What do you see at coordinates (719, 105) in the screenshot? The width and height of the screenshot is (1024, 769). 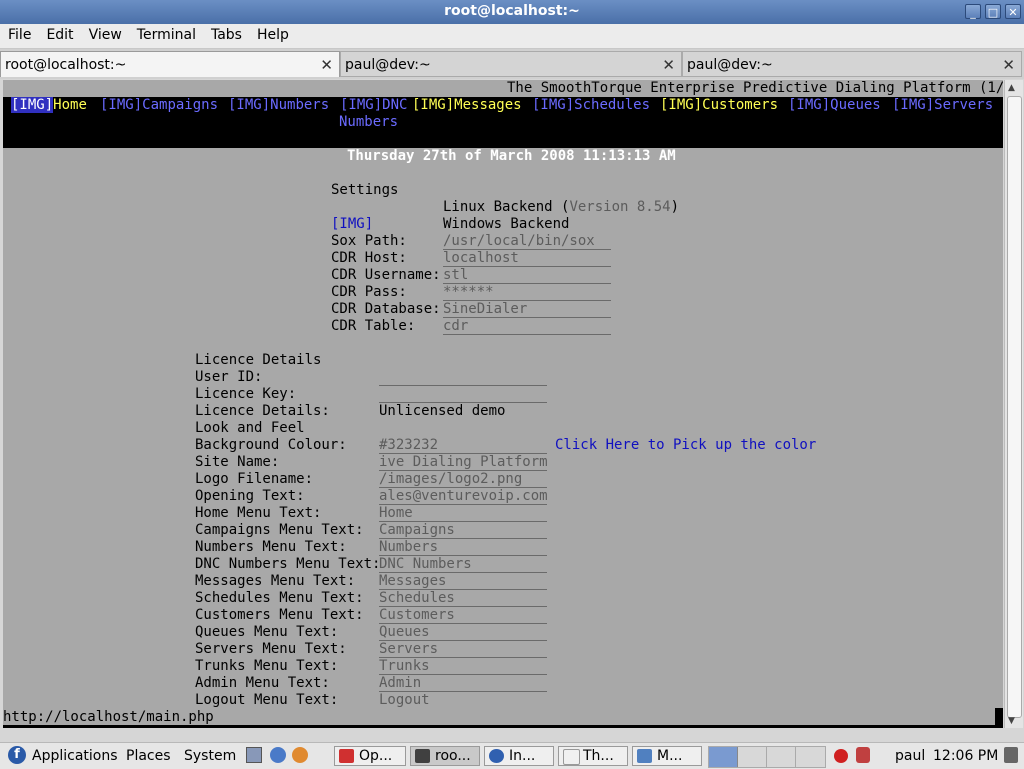 I see `nav-customers-link: [IMG]Customers` at bounding box center [719, 105].